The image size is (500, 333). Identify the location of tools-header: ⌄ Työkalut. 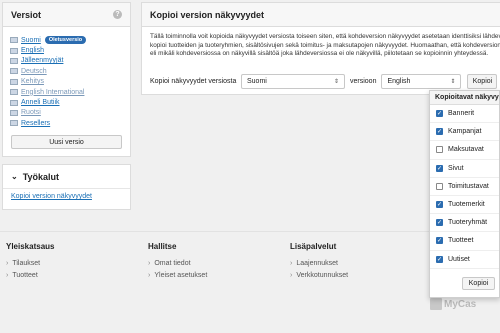
(66, 177).